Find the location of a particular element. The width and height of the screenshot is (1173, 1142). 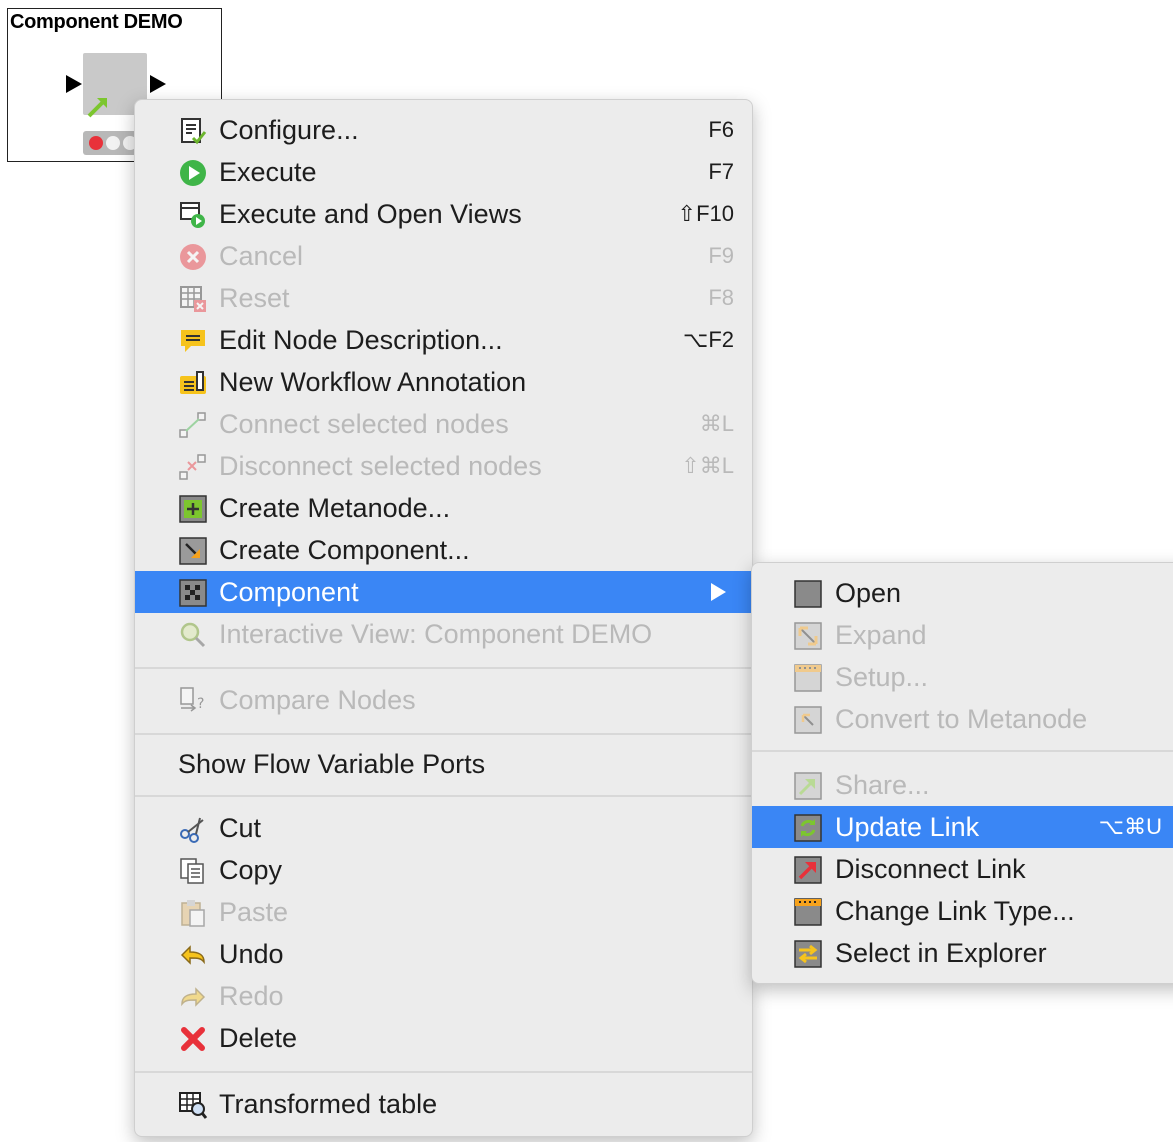

create-metanode-icon is located at coordinates (193, 509).